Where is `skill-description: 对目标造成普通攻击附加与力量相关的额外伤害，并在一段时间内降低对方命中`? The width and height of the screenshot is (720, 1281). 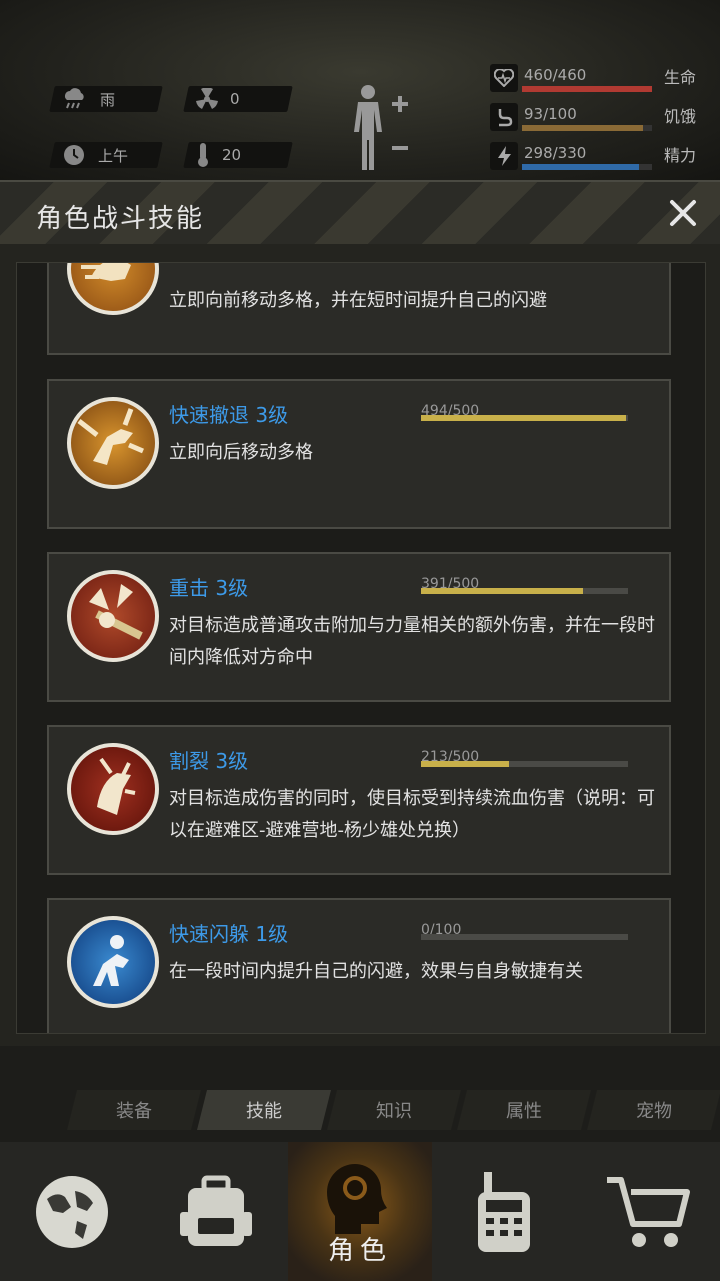
skill-description: 对目标造成普通攻击附加与力量相关的额外伤害，并在一段时间内降低对方命中 is located at coordinates (412, 641).